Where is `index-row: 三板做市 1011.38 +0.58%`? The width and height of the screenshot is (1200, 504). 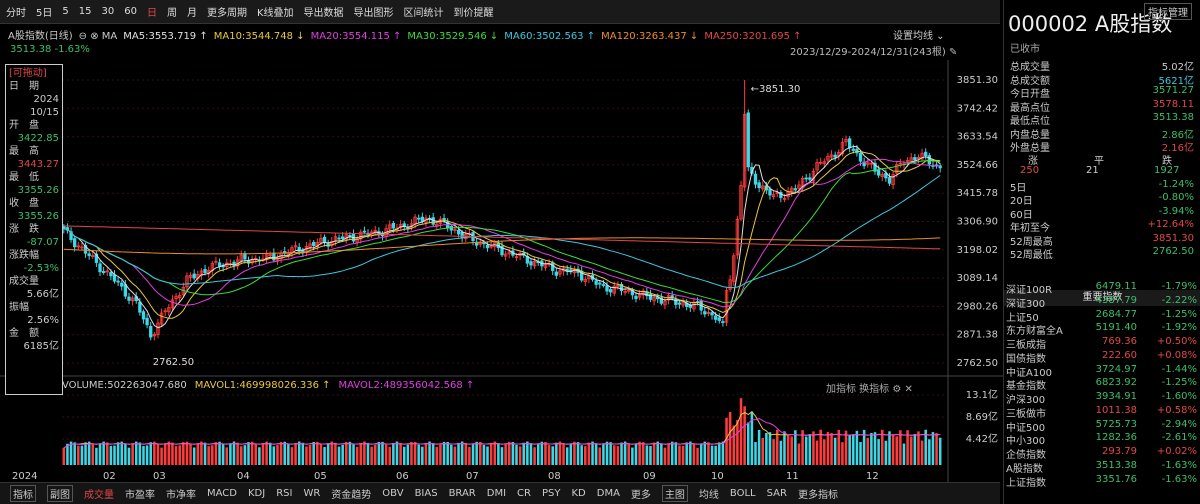 index-row: 三板做市 1011.38 +0.58% is located at coordinates (1102, 412).